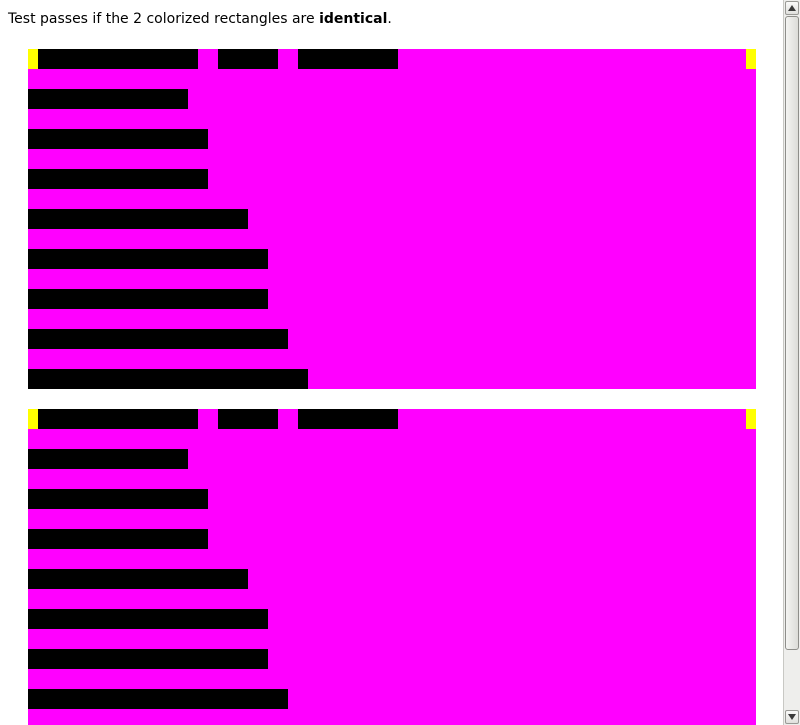 This screenshot has height=725, width=800. I want to click on scrollbar-thumb, so click(792, 333).